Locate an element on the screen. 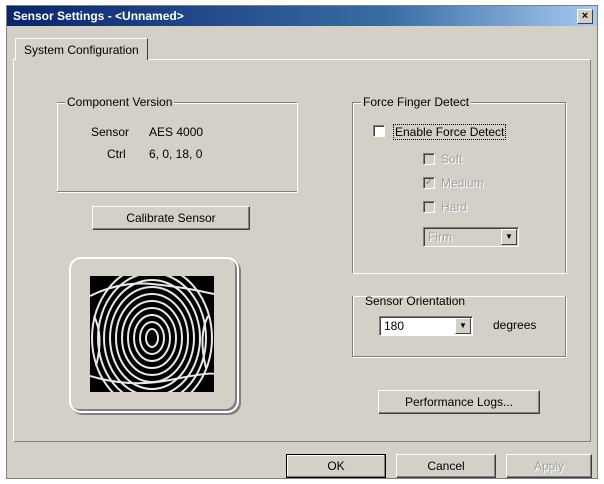 The width and height of the screenshot is (604, 484). sensor-orientation-group: Sensor Orientation 180 ▼ degrees is located at coordinates (459, 325).